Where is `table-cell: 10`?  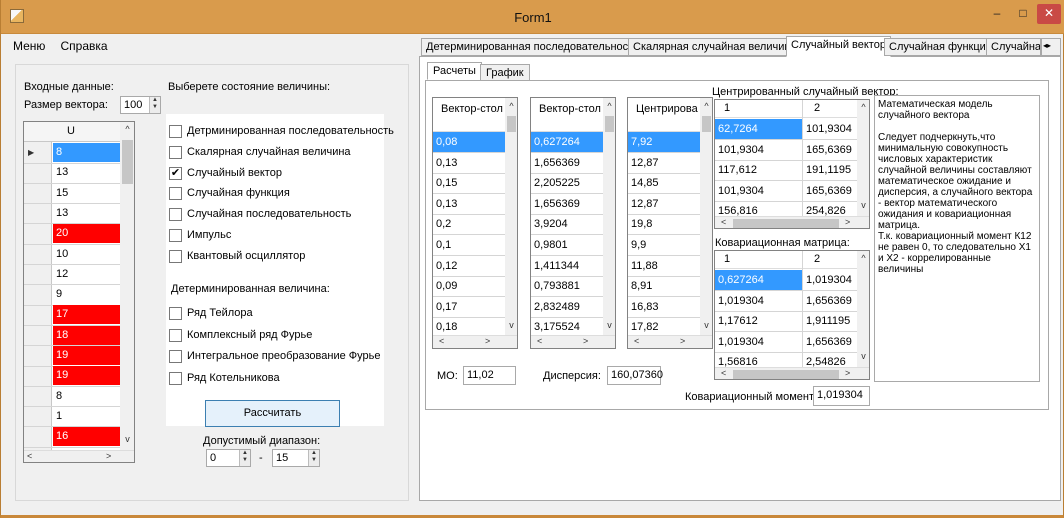 table-cell: 10 is located at coordinates (86, 254).